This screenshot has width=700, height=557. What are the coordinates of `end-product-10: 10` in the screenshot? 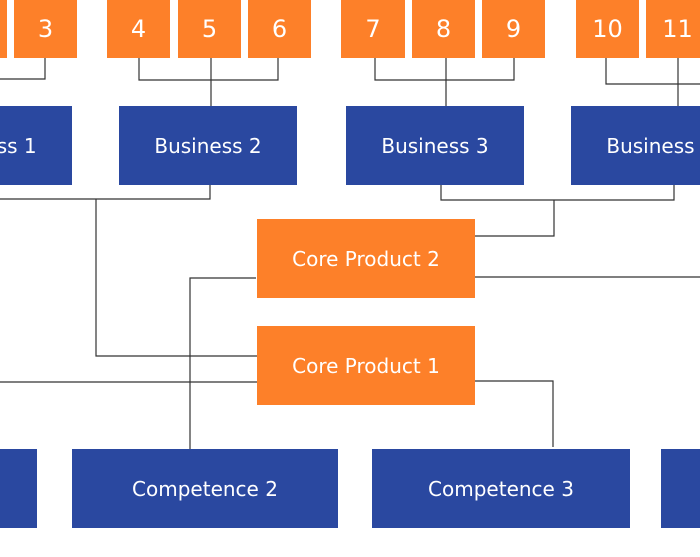 It's located at (607, 29).